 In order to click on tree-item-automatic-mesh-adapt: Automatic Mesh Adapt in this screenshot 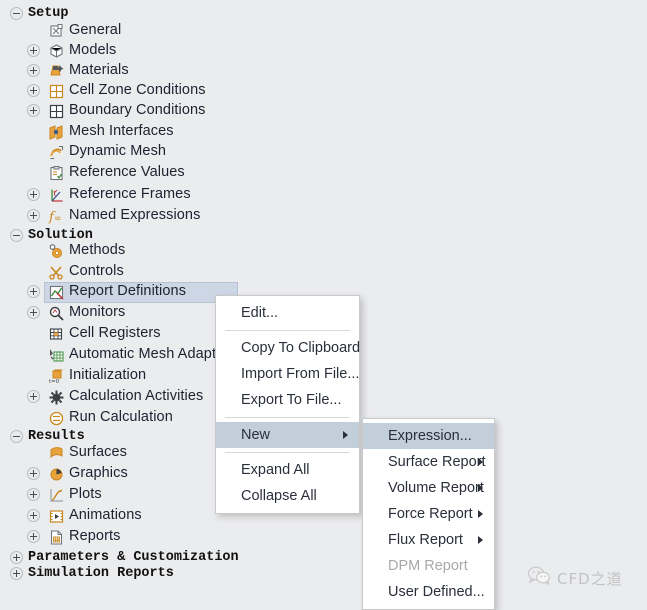, I will do `click(125, 355)`.